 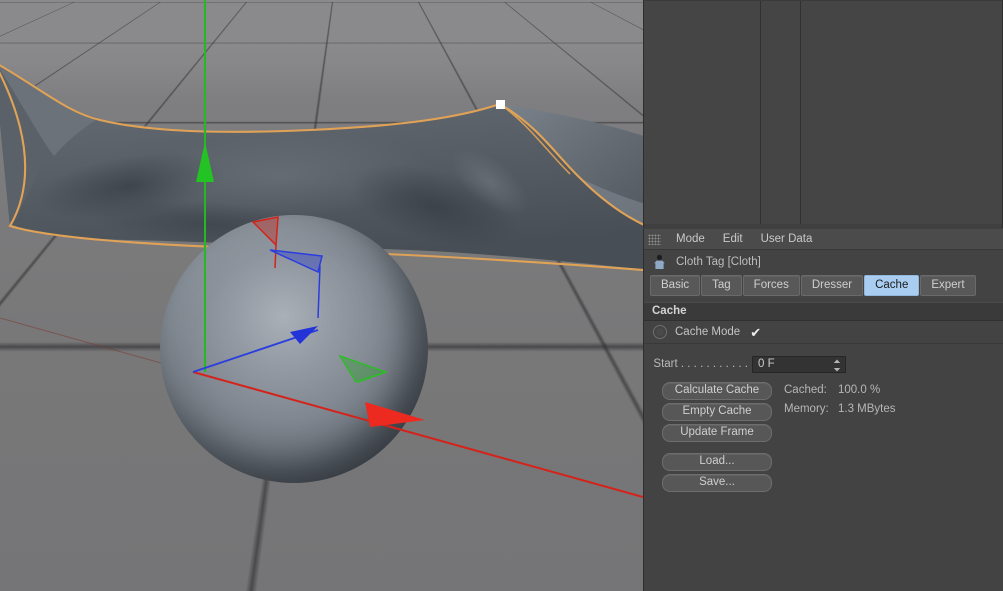 What do you see at coordinates (823, 311) in the screenshot?
I see `group-header-cache: Cache` at bounding box center [823, 311].